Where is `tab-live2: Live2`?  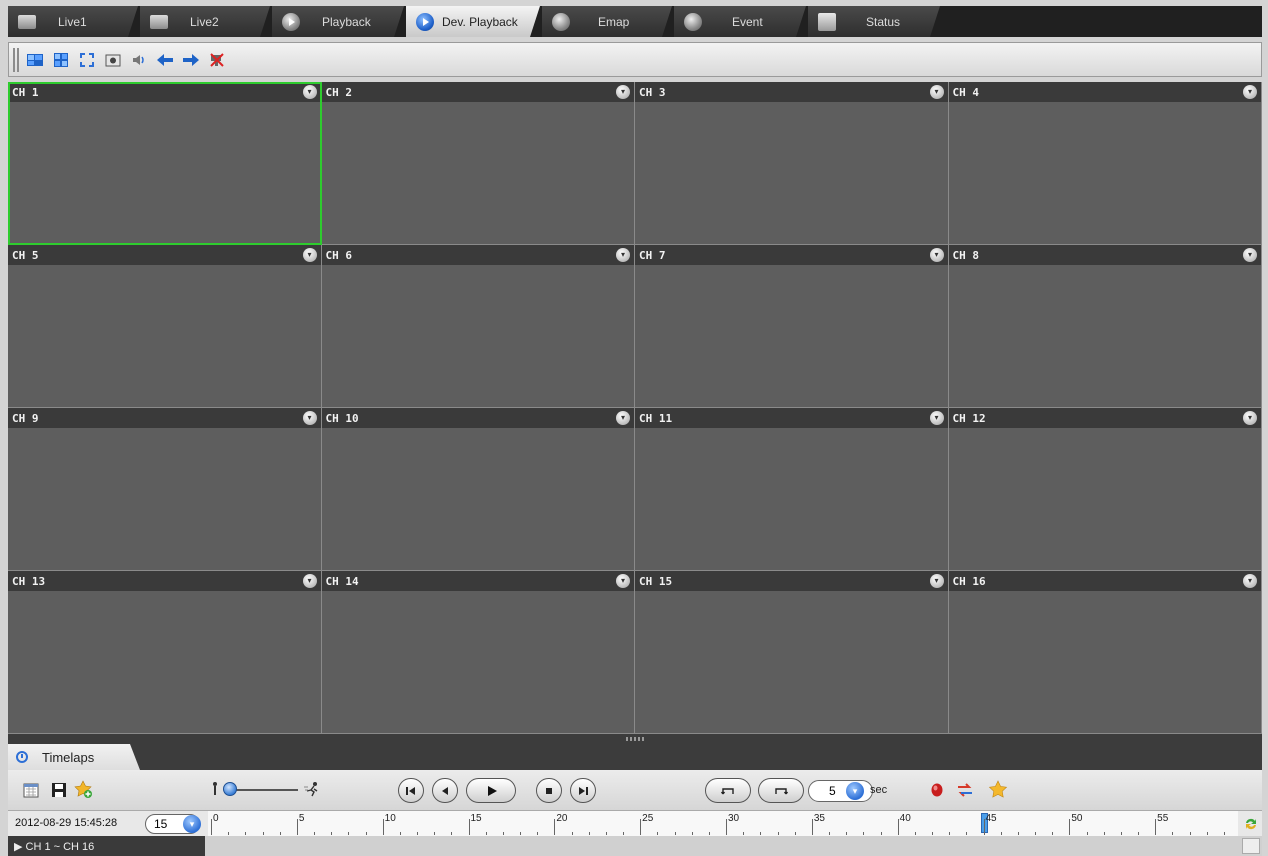
tab-live2: Live2 is located at coordinates (205, 21).